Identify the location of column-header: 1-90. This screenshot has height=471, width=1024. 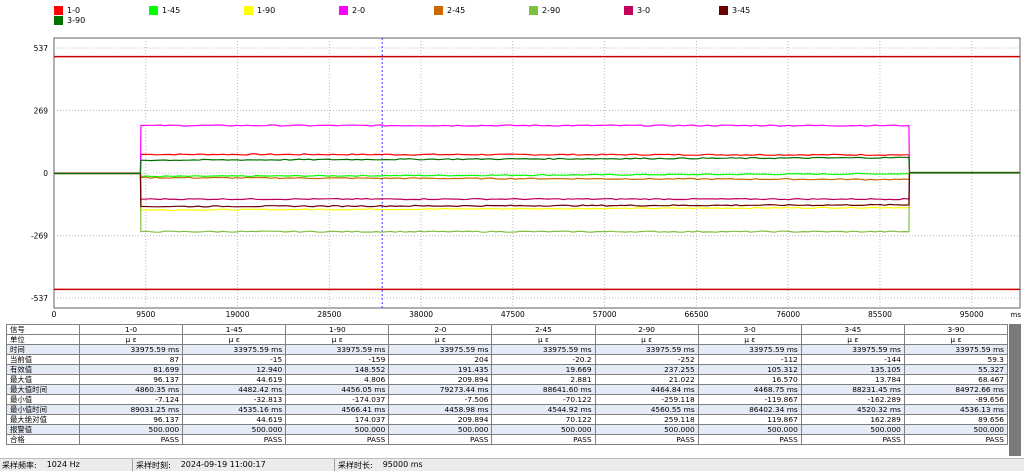
(337, 329).